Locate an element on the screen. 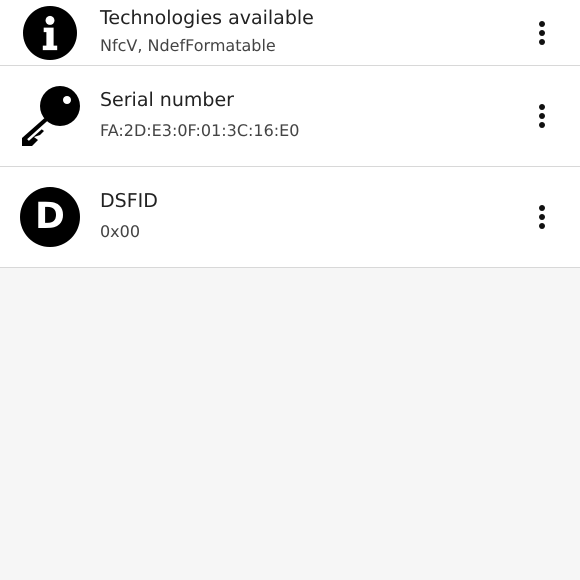 The image size is (580, 580). item-title: Technologies available is located at coordinates (207, 18).